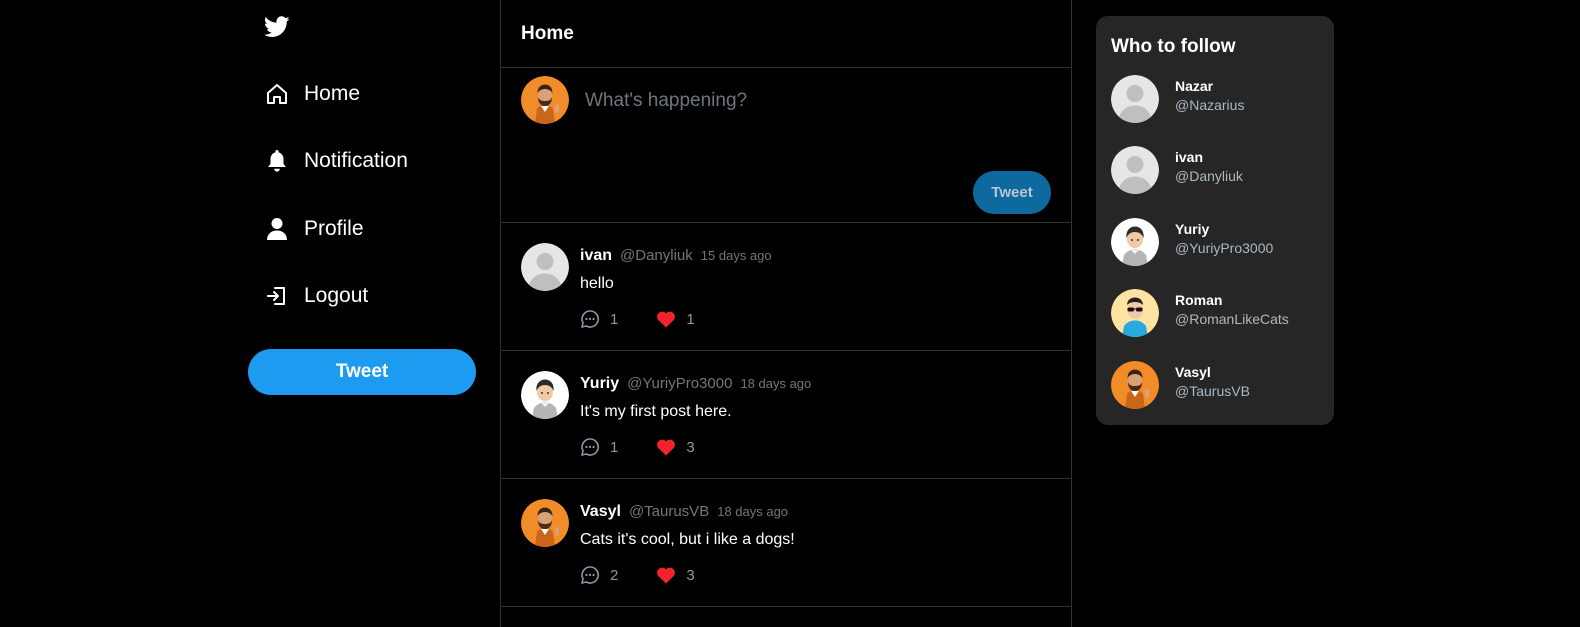 This screenshot has width=1580, height=627. I want to click on post-text: Cats it's cool, but i like a dogs!, so click(687, 539).